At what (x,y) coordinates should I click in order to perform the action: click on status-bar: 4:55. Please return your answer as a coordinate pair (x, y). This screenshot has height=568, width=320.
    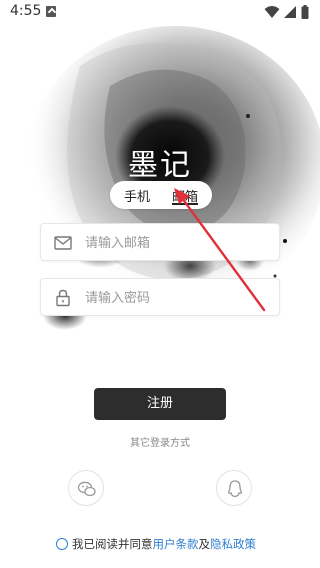
    Looking at the image, I should click on (160, 12).